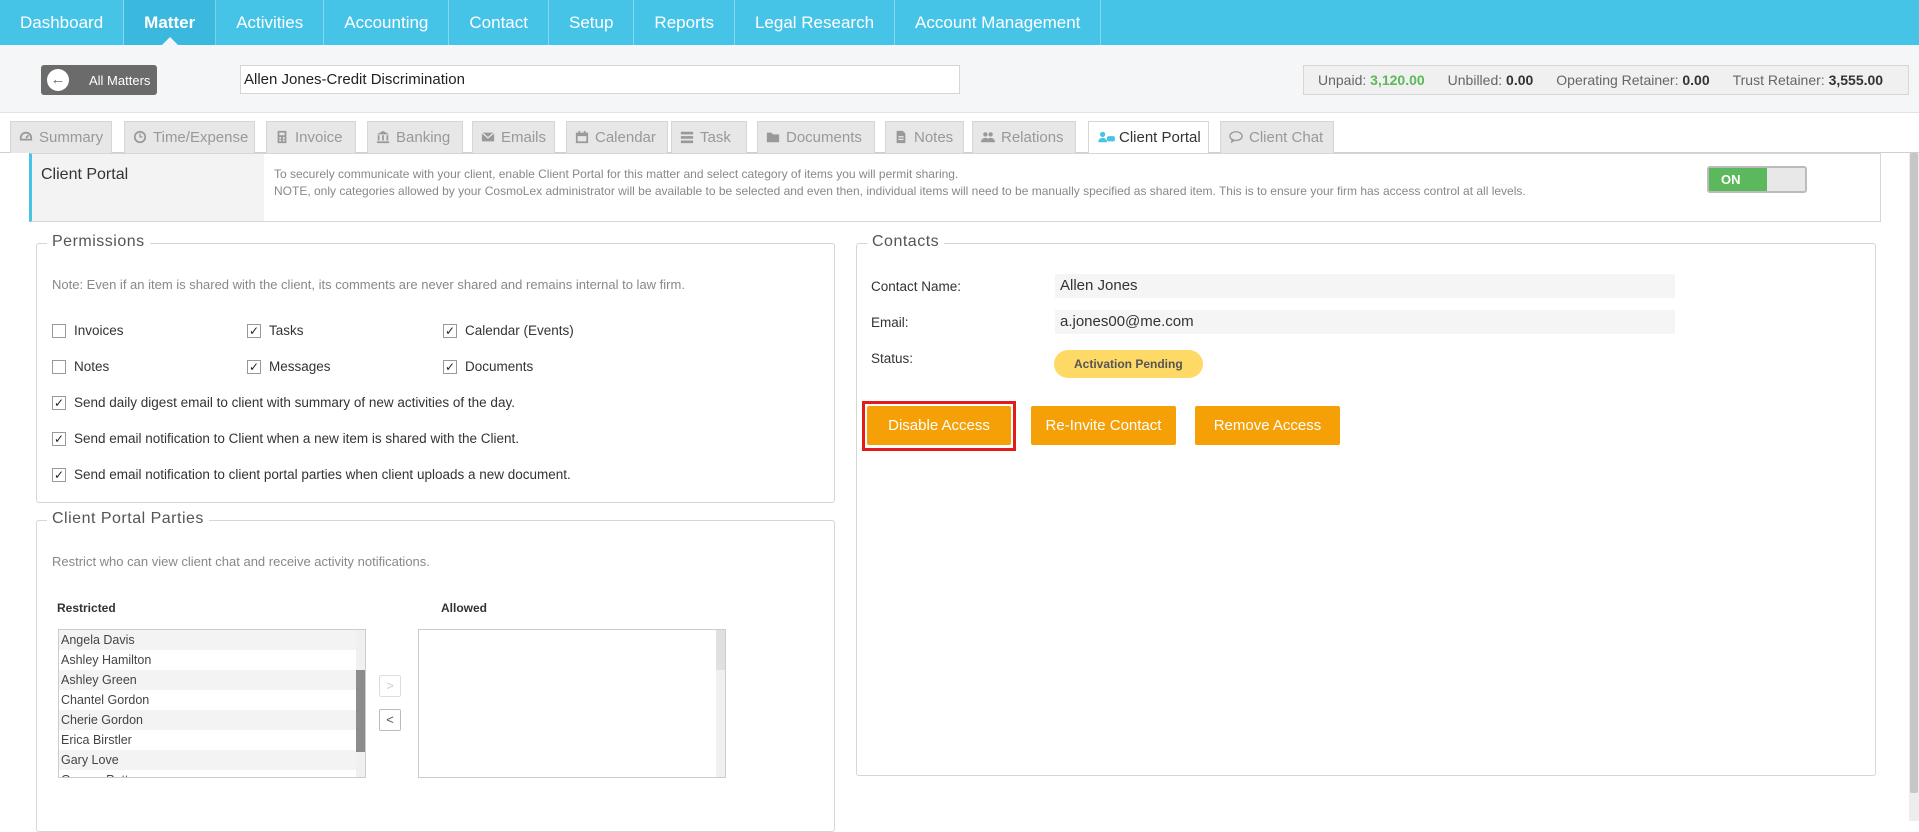 This screenshot has width=1919, height=832. What do you see at coordinates (824, 137) in the screenshot?
I see `tab-documents-label: Documents` at bounding box center [824, 137].